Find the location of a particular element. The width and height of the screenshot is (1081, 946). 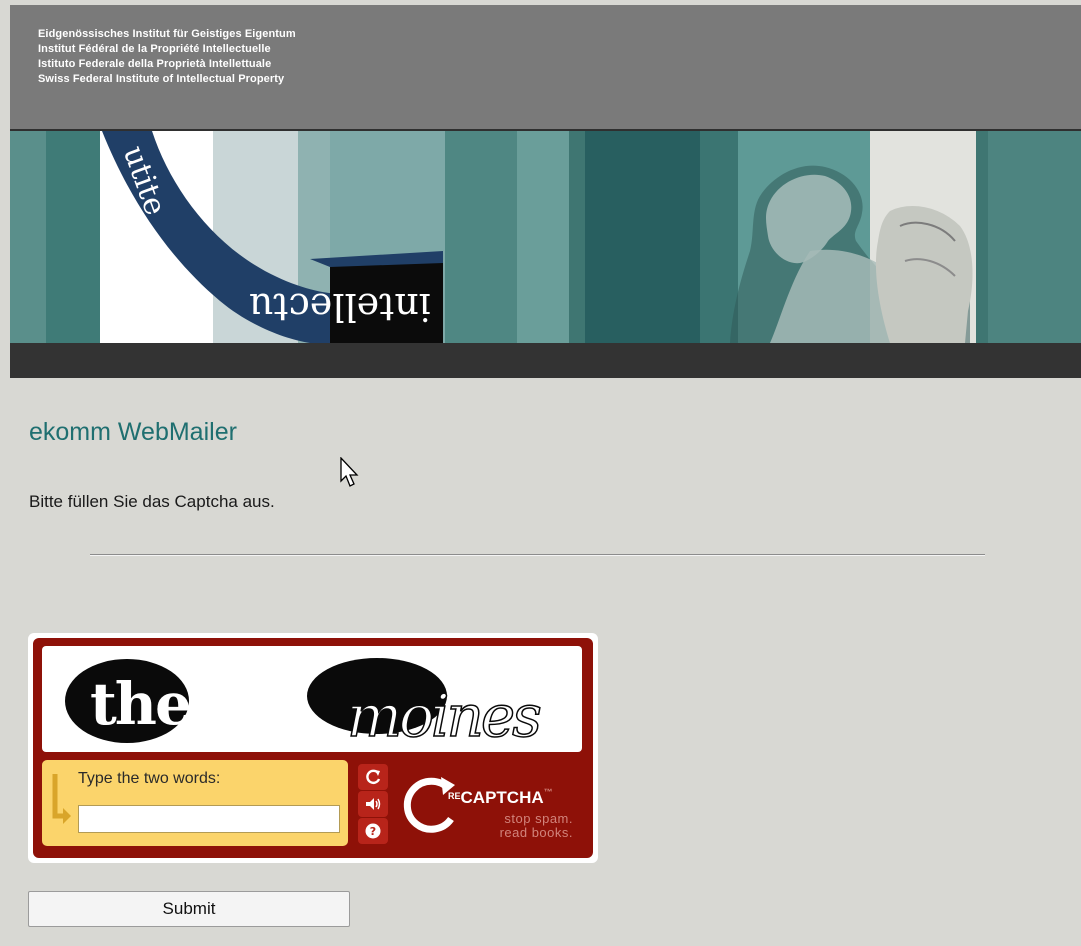

recaptcha-brand: RECAPTCHA™ is located at coordinates (500, 797).